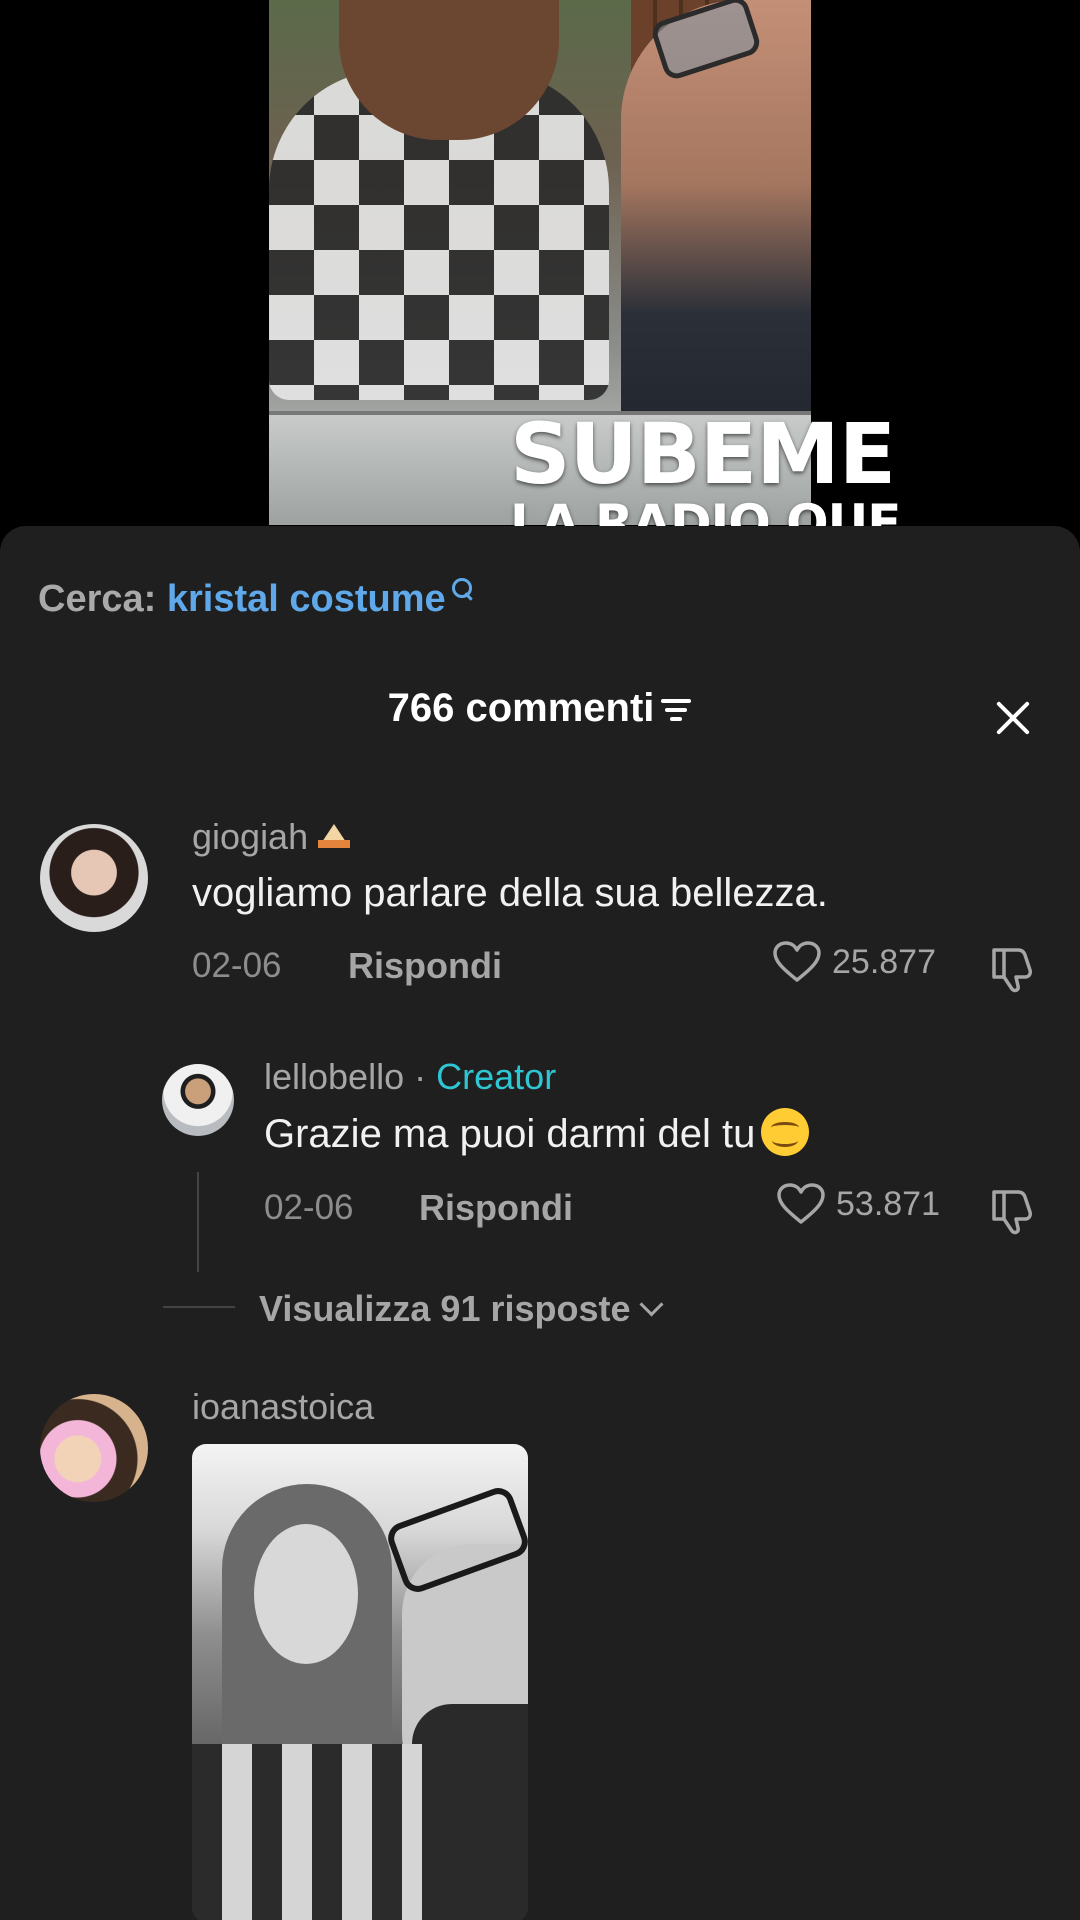  I want to click on comment-date: 02-06, so click(237, 965).